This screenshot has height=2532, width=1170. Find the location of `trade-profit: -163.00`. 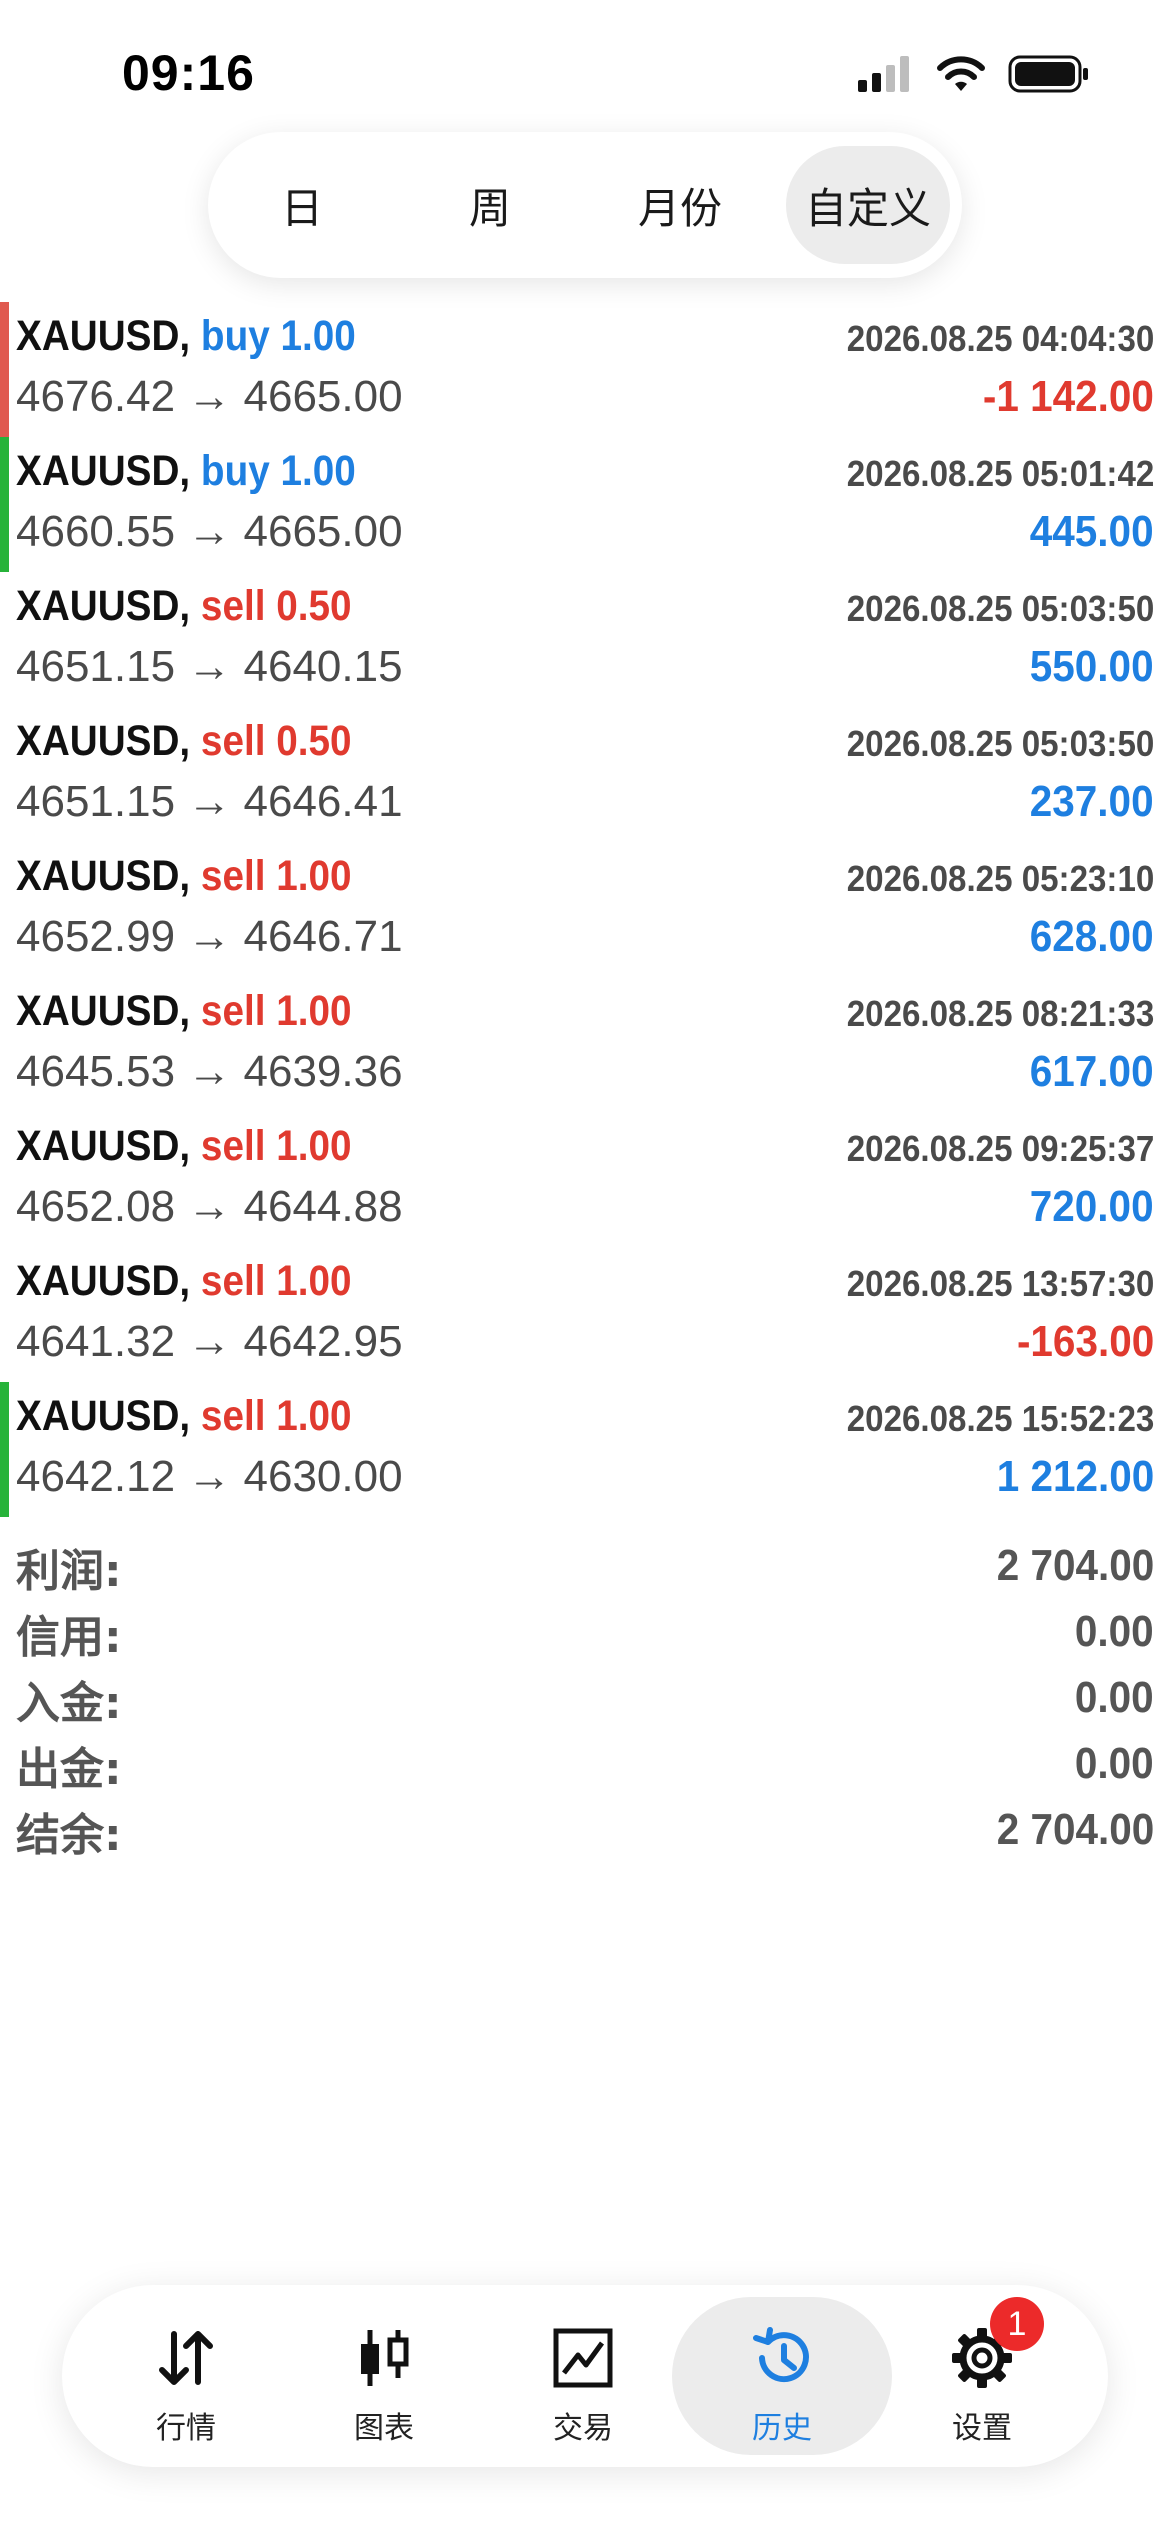

trade-profit: -163.00 is located at coordinates (1085, 1341).